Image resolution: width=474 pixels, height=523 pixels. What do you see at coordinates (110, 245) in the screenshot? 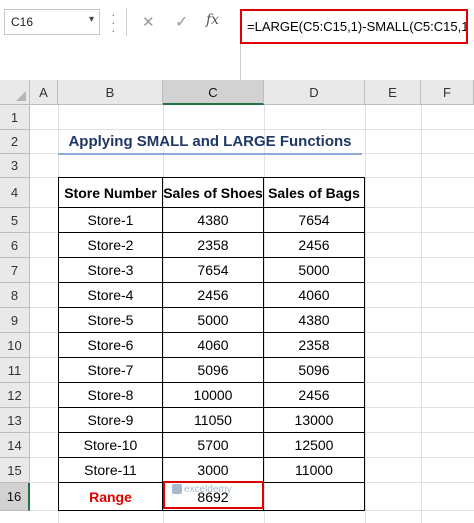
I see `store-name-cell: Store-2` at bounding box center [110, 245].